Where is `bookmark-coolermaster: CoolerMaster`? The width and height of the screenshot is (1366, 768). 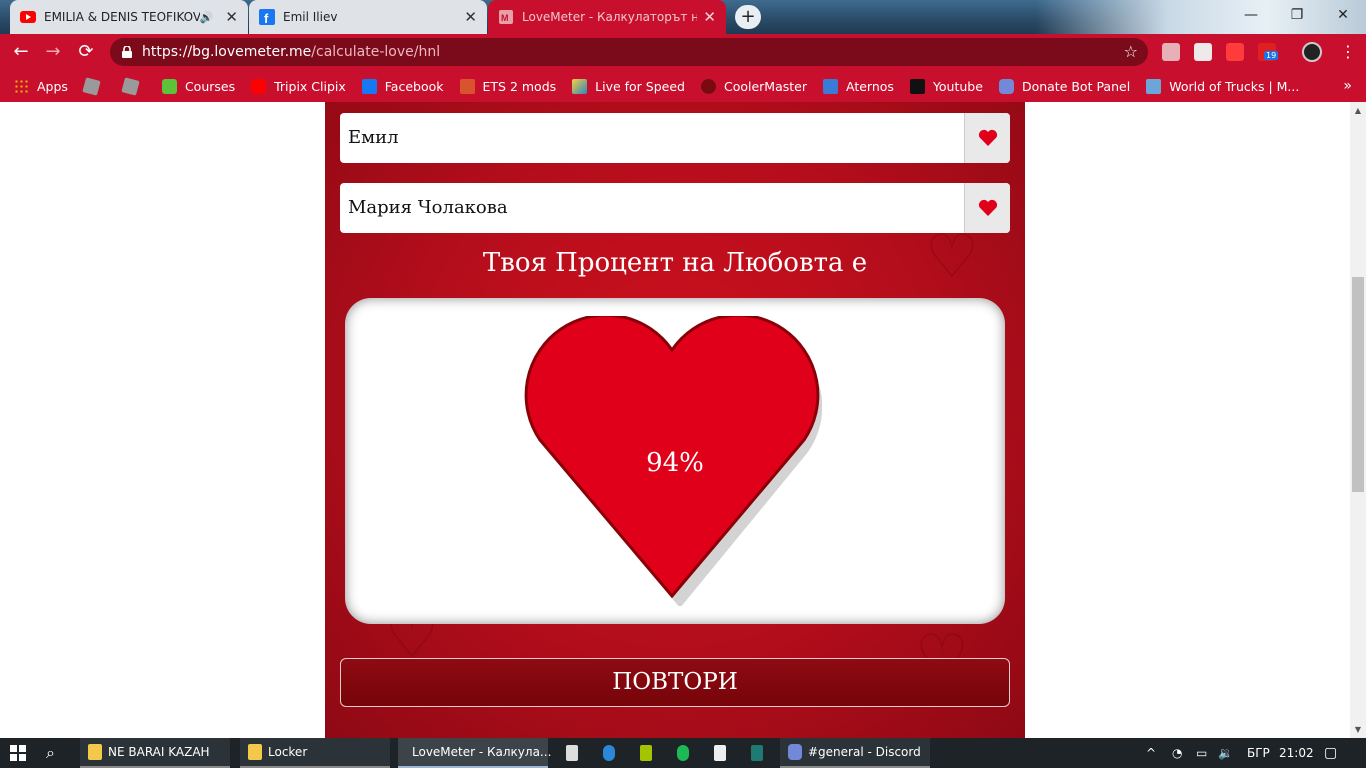 bookmark-coolermaster: CoolerMaster is located at coordinates (753, 86).